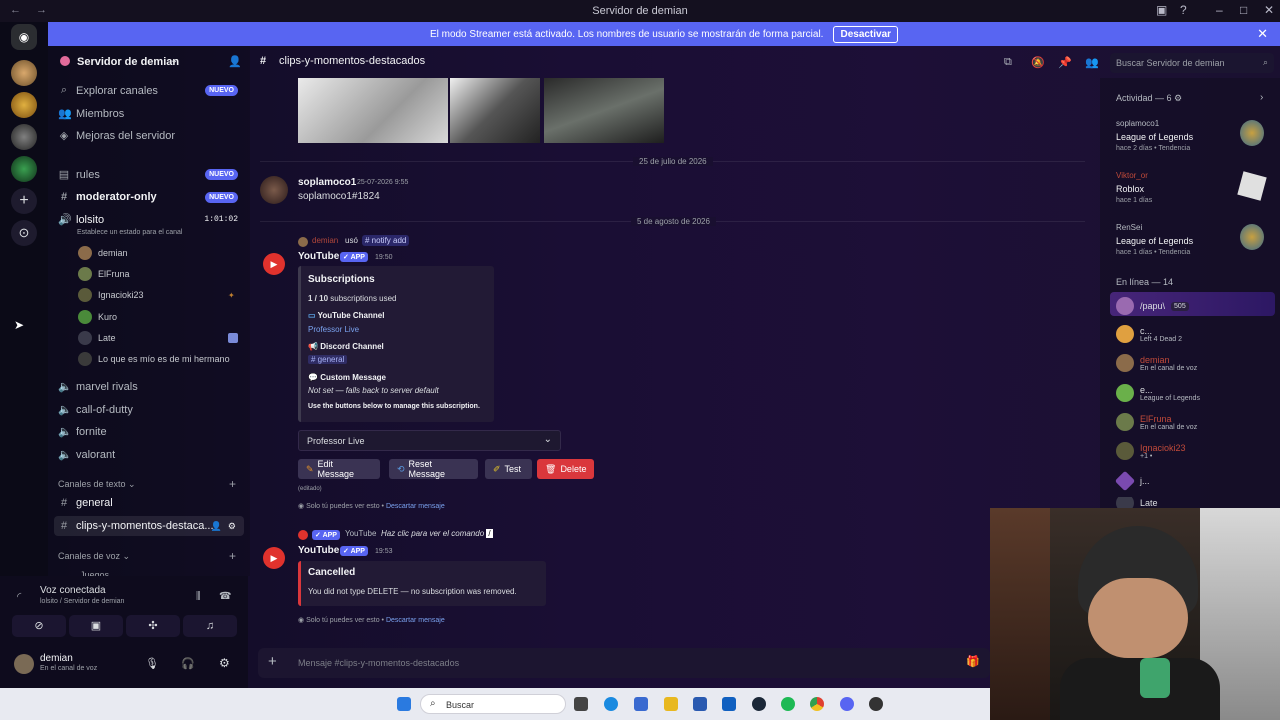 Image resolution: width=1280 pixels, height=720 pixels. What do you see at coordinates (152, 663) in the screenshot?
I see `microphone-icon: 🎙` at bounding box center [152, 663].